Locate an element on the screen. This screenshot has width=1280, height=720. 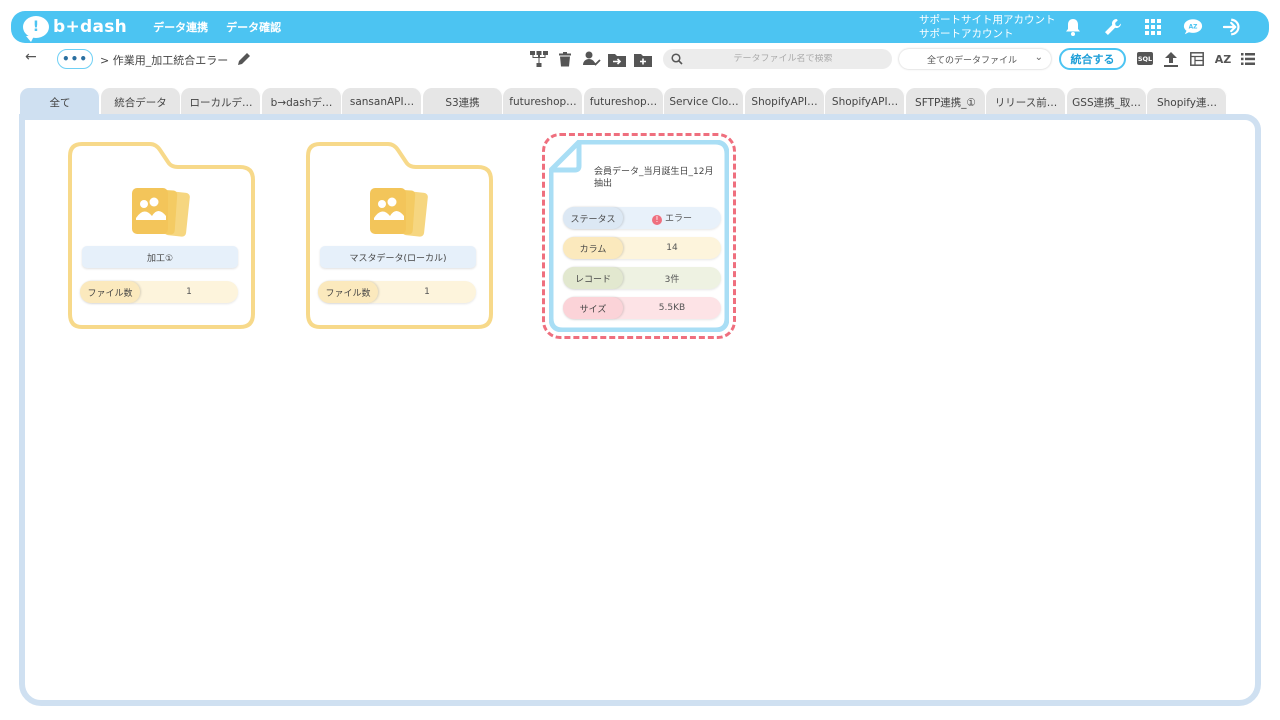
search-icon is located at coordinates (677, 59).